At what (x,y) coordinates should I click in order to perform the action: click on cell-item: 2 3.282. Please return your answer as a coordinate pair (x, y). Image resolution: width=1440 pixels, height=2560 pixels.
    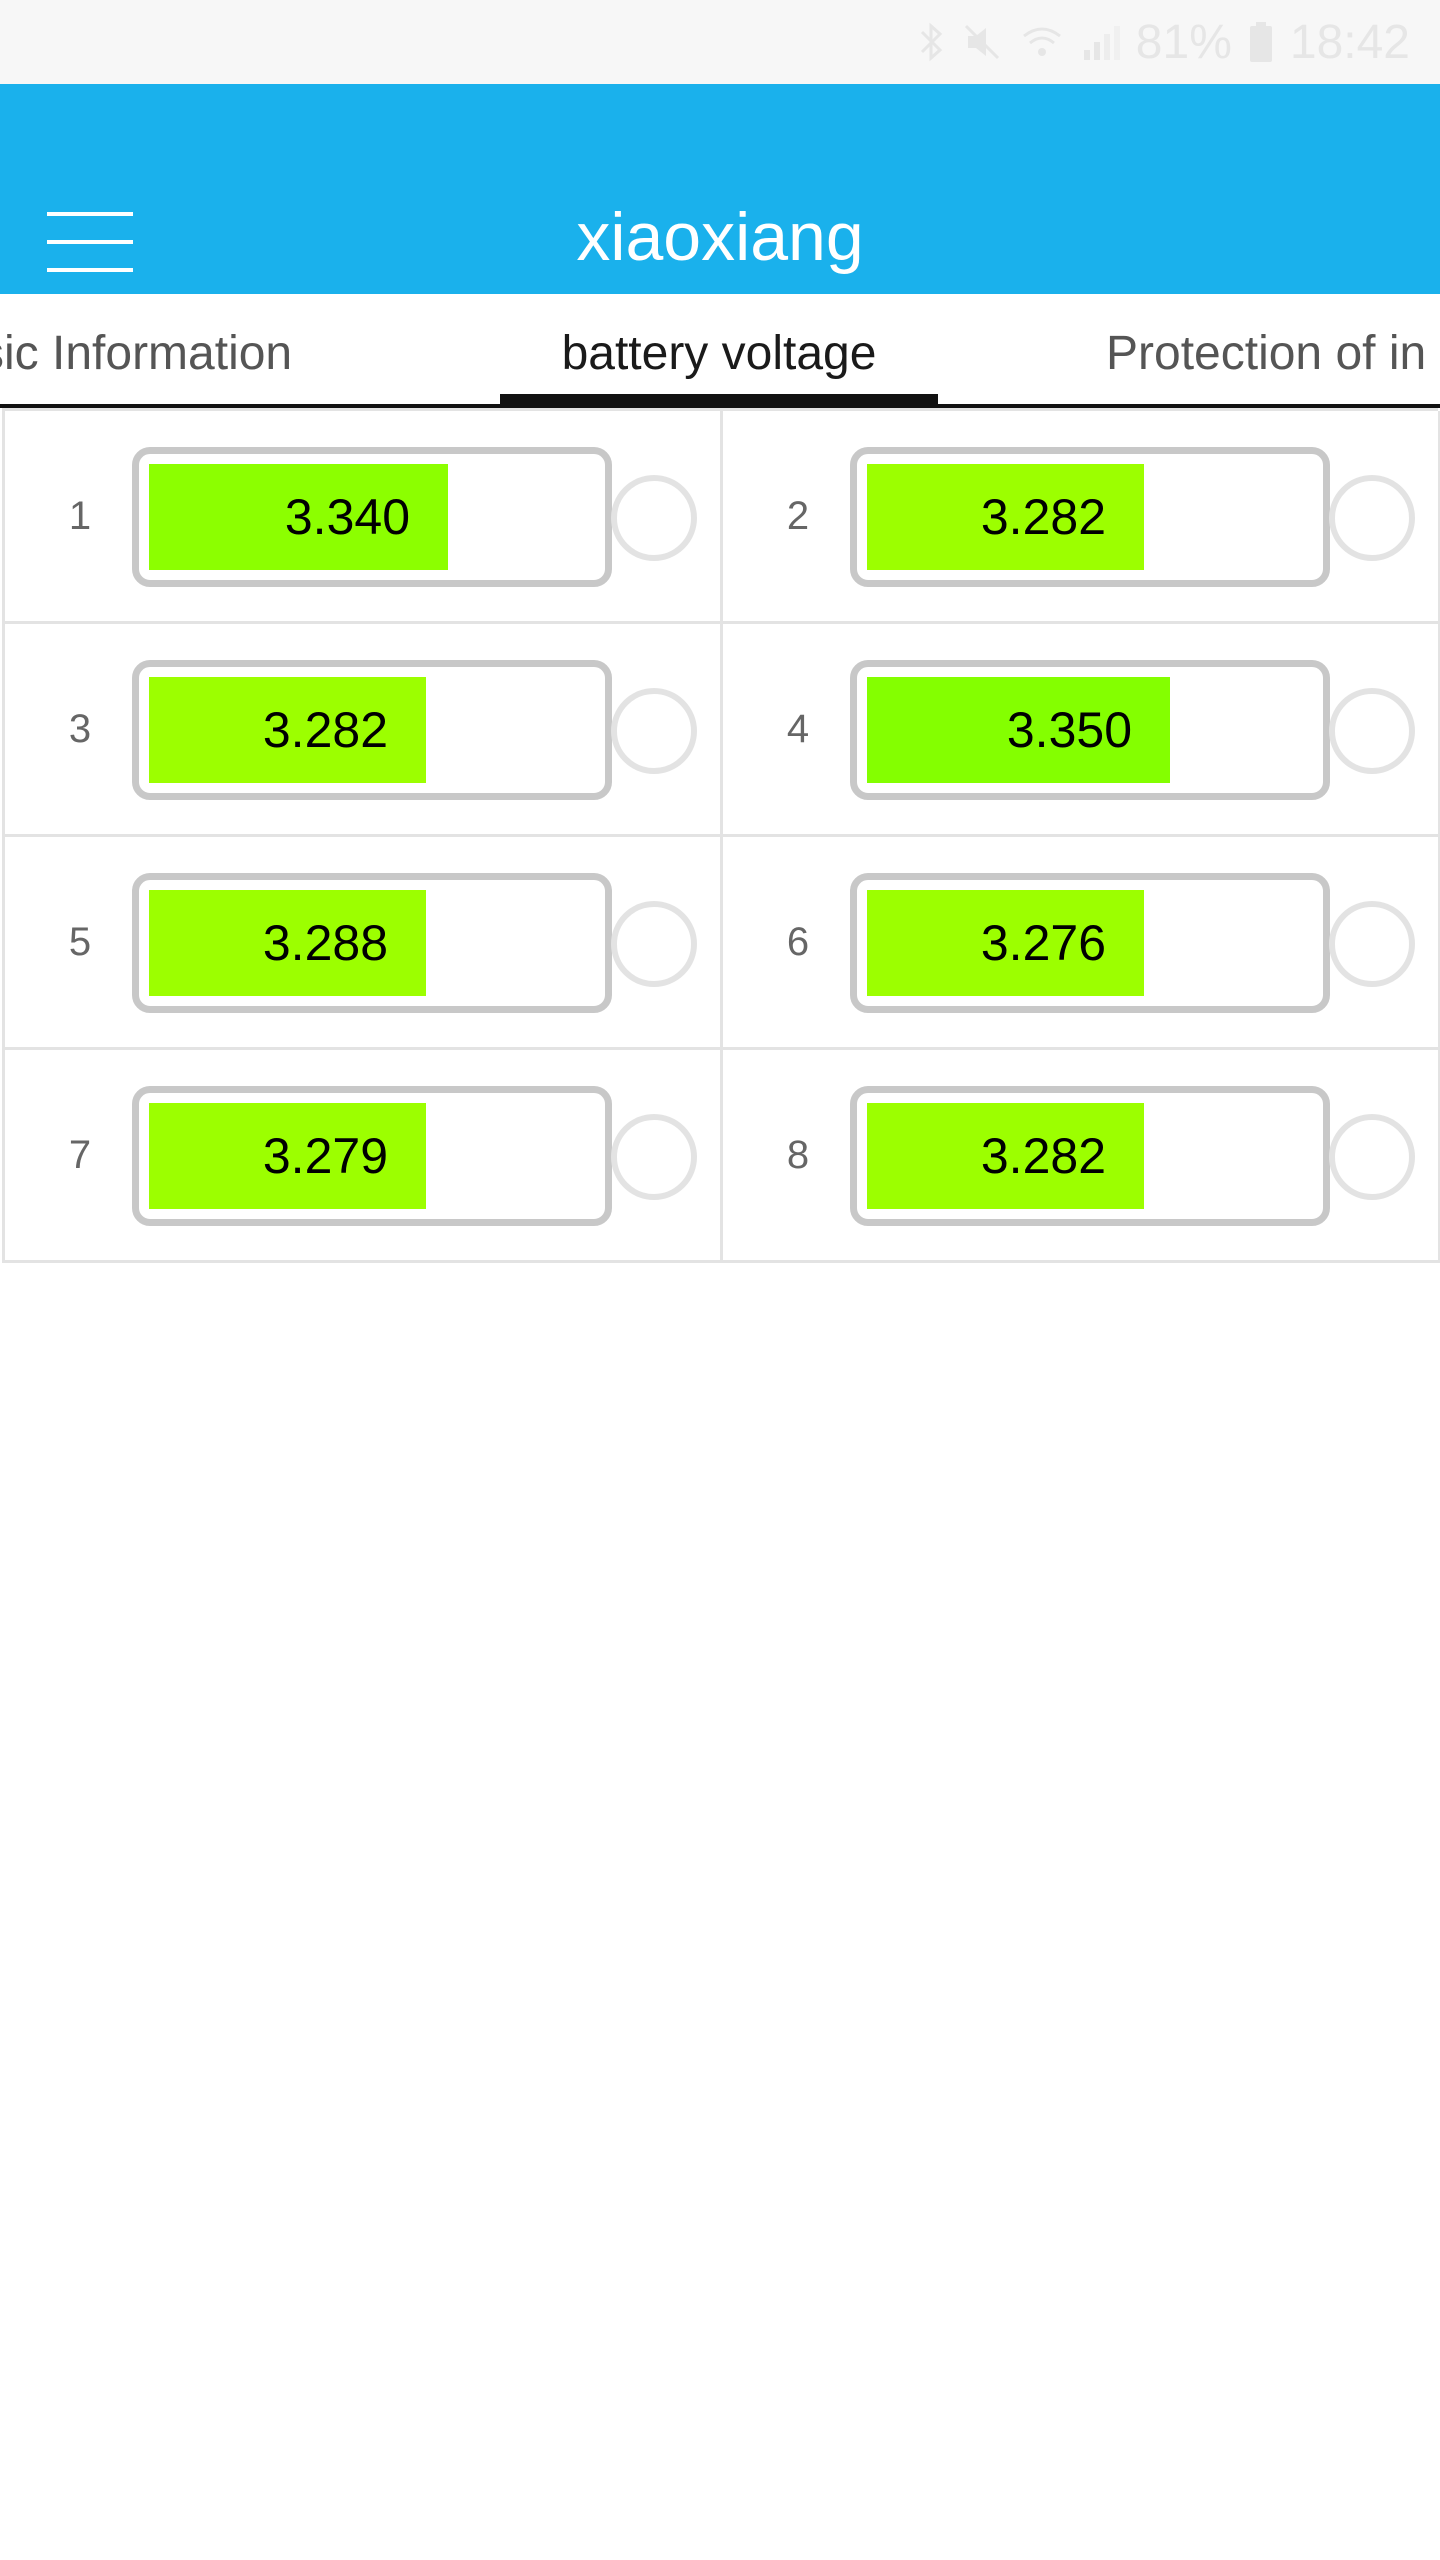
    Looking at the image, I should click on (1081, 517).